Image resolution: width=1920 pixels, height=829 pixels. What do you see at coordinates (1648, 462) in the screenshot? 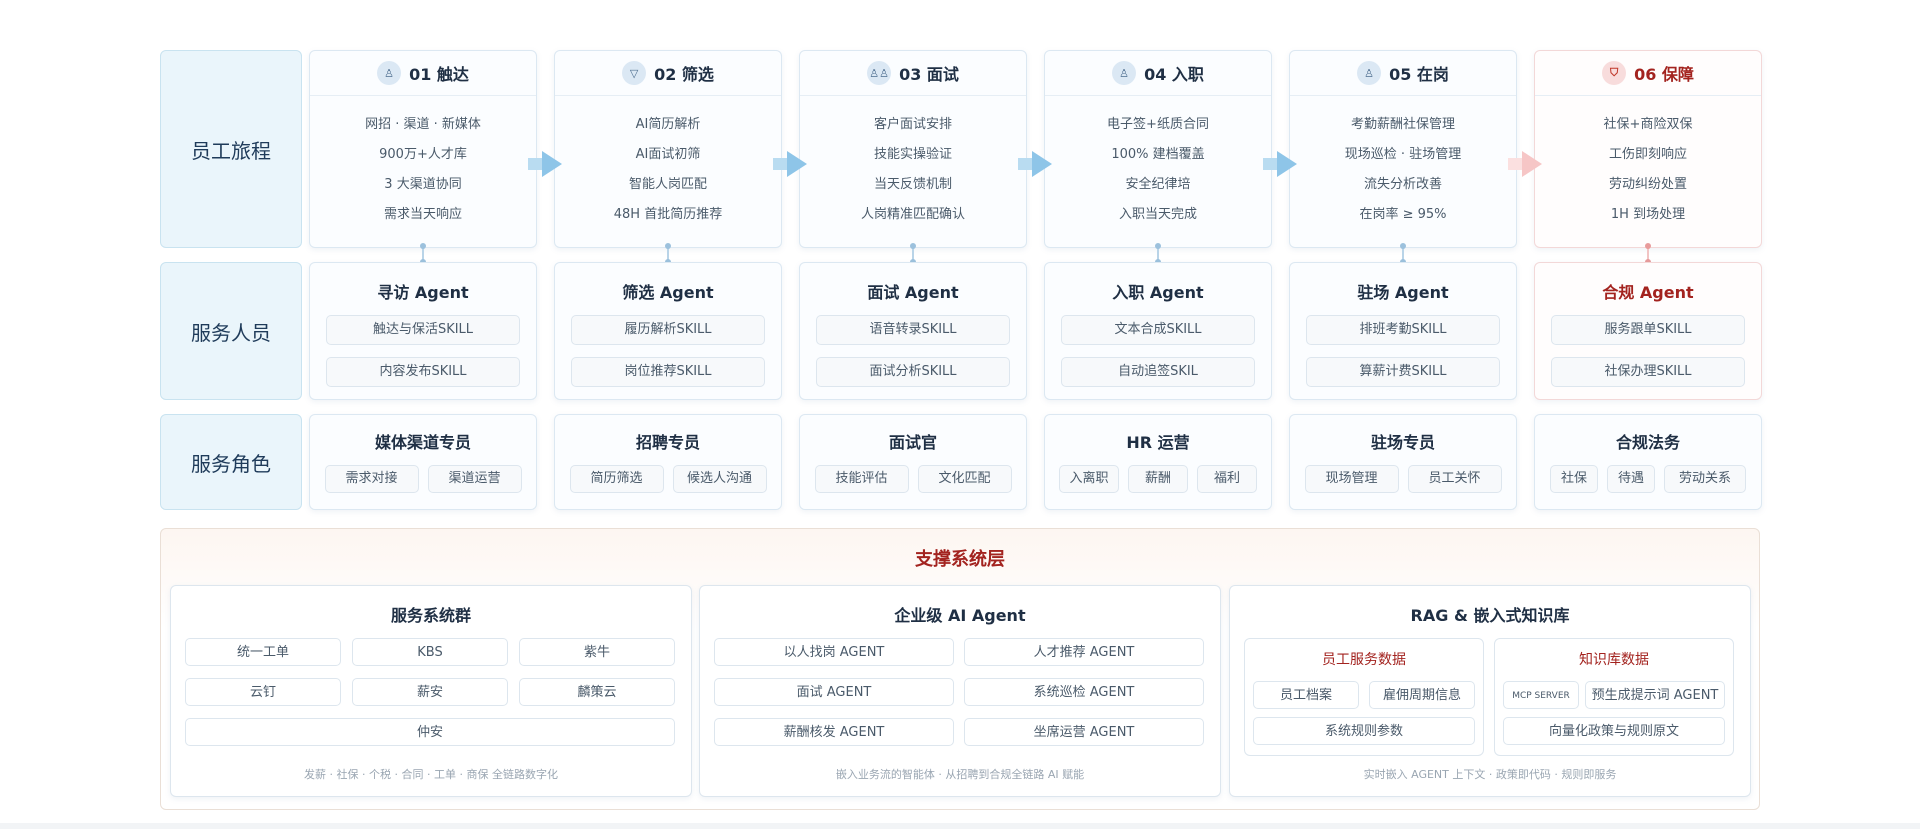
I see `role-card-compliance: 合规法务 社保 待遇 劳动关系` at bounding box center [1648, 462].